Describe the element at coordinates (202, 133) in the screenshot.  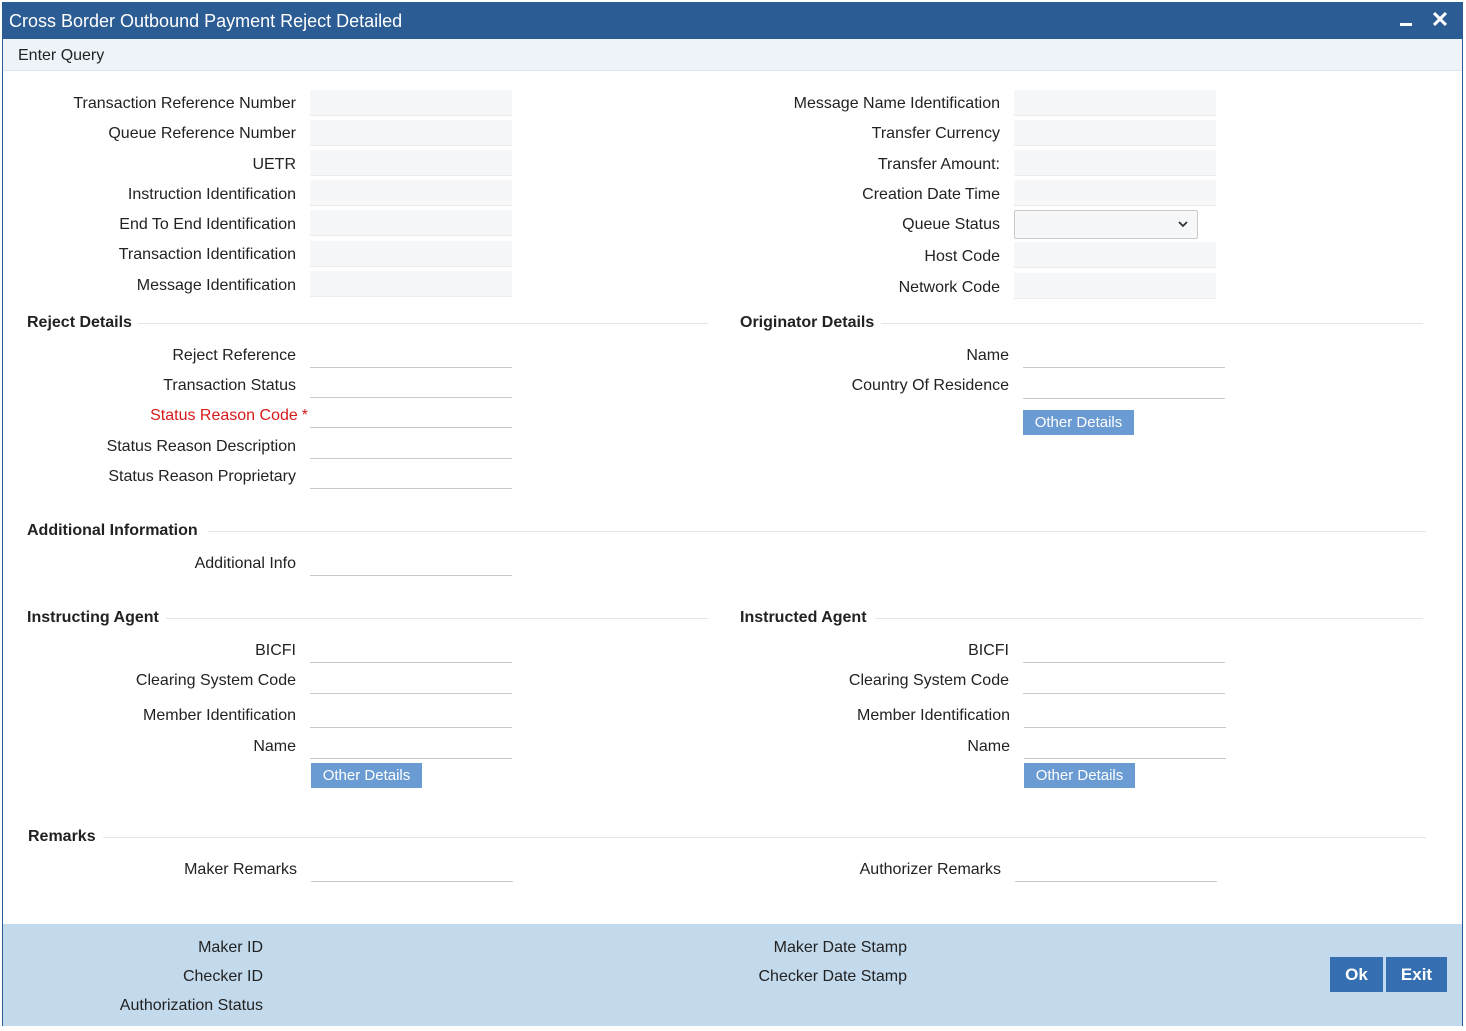
I see `queue-reference-number-label: Queue Reference Number` at that location.